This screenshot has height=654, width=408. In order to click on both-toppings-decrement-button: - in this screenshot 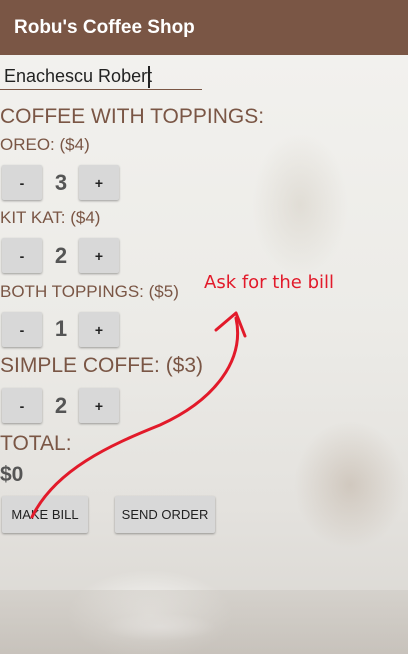, I will do `click(22, 329)`.